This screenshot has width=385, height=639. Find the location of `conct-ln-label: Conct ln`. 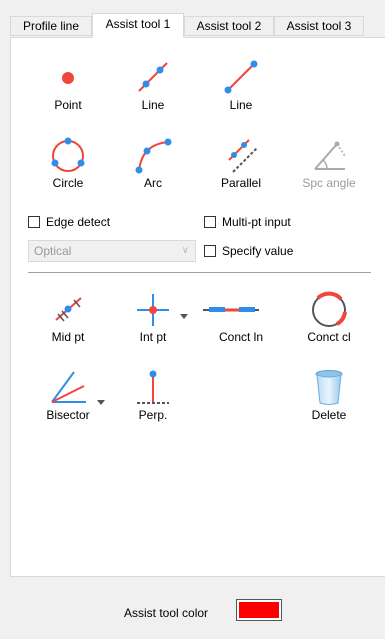

conct-ln-label: Conct ln is located at coordinates (241, 337).